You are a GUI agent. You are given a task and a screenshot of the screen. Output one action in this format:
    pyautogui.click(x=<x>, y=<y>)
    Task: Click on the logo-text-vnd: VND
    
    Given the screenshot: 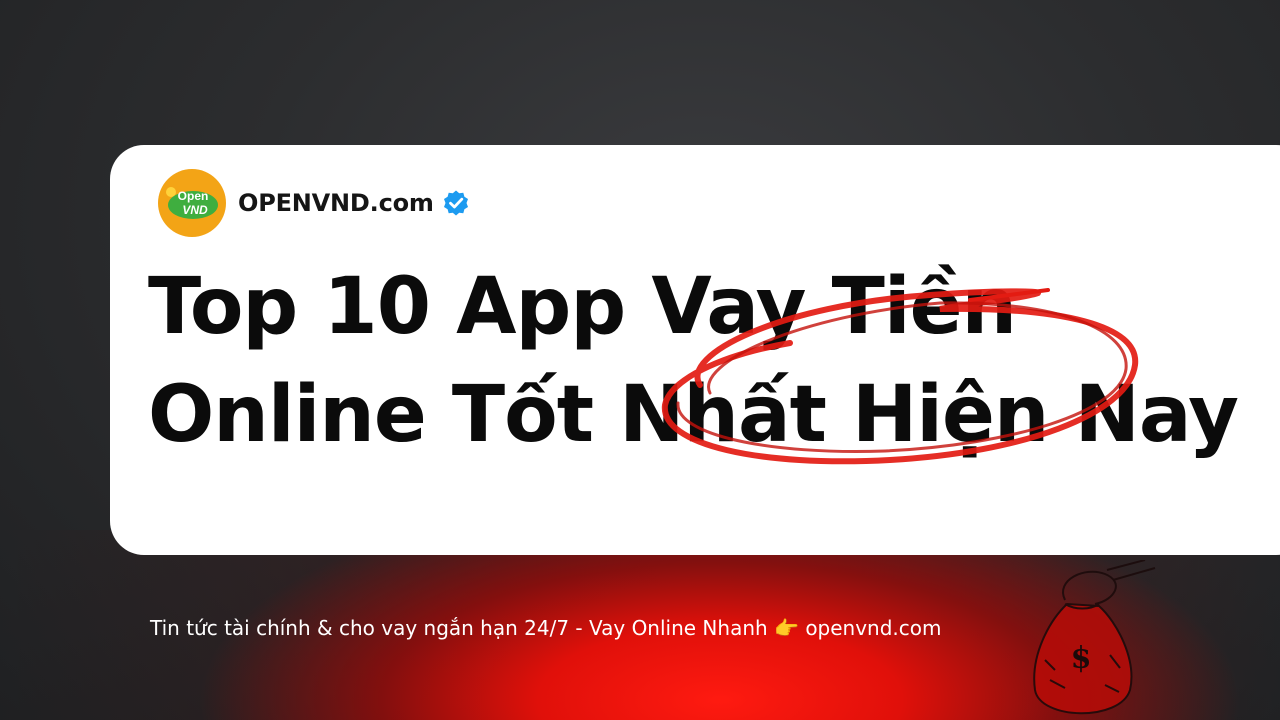 What is the action you would take?
    pyautogui.click(x=195, y=210)
    